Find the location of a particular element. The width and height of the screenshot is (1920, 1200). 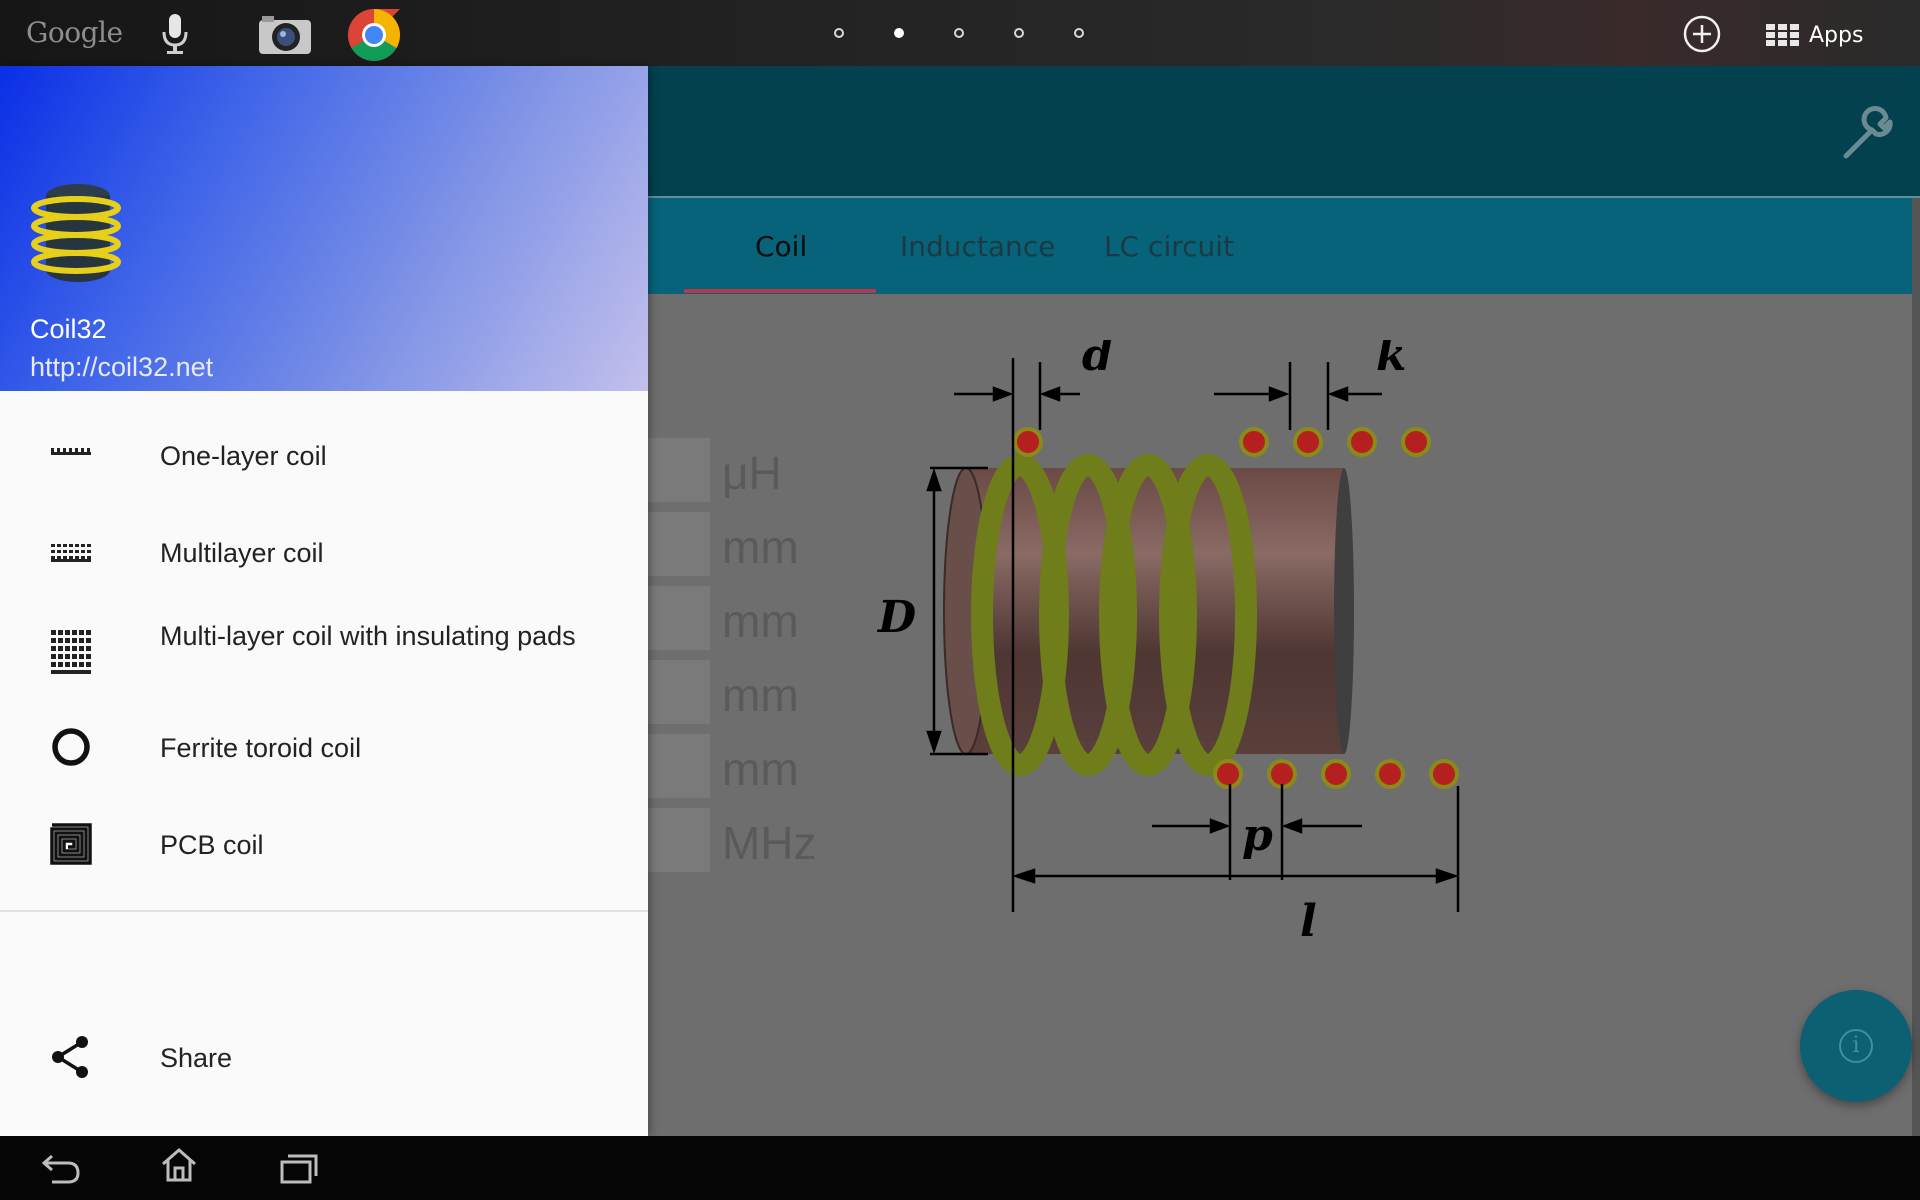

nav-item-one-layer-coil: One-layer coil is located at coordinates (324, 456).